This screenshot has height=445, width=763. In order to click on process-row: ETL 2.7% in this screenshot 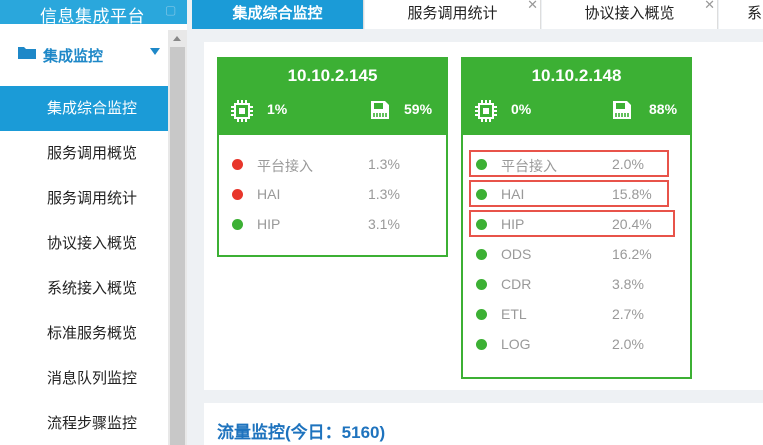, I will do `click(576, 314)`.